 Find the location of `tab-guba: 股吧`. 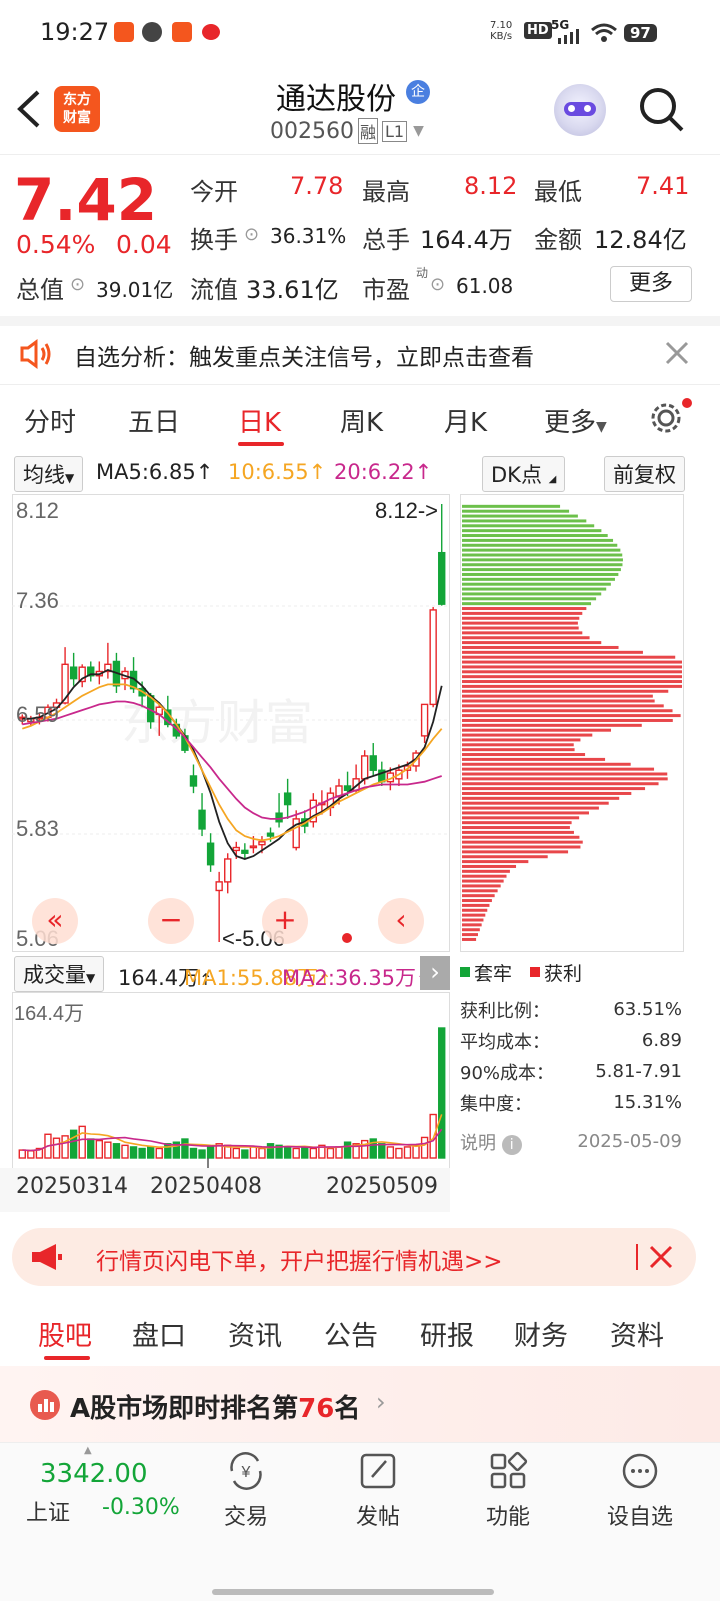

tab-guba: 股吧 is located at coordinates (65, 1333).